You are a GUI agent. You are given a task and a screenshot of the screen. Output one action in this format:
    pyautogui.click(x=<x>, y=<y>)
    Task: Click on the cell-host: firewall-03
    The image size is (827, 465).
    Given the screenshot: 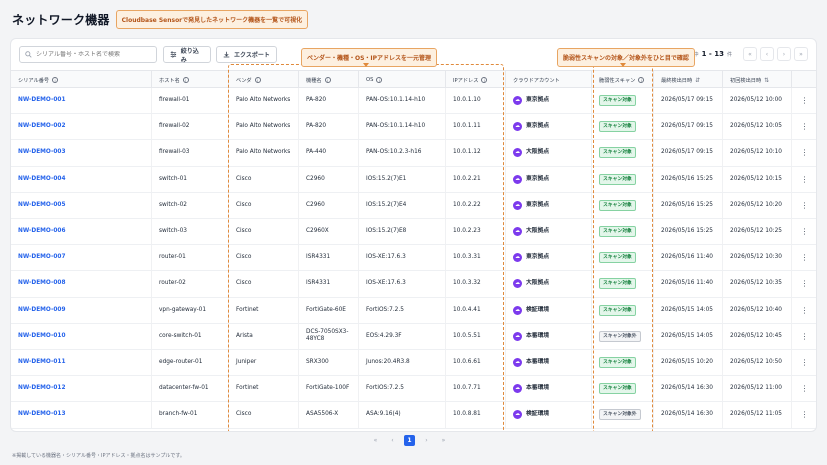 What is the action you would take?
    pyautogui.click(x=190, y=153)
    